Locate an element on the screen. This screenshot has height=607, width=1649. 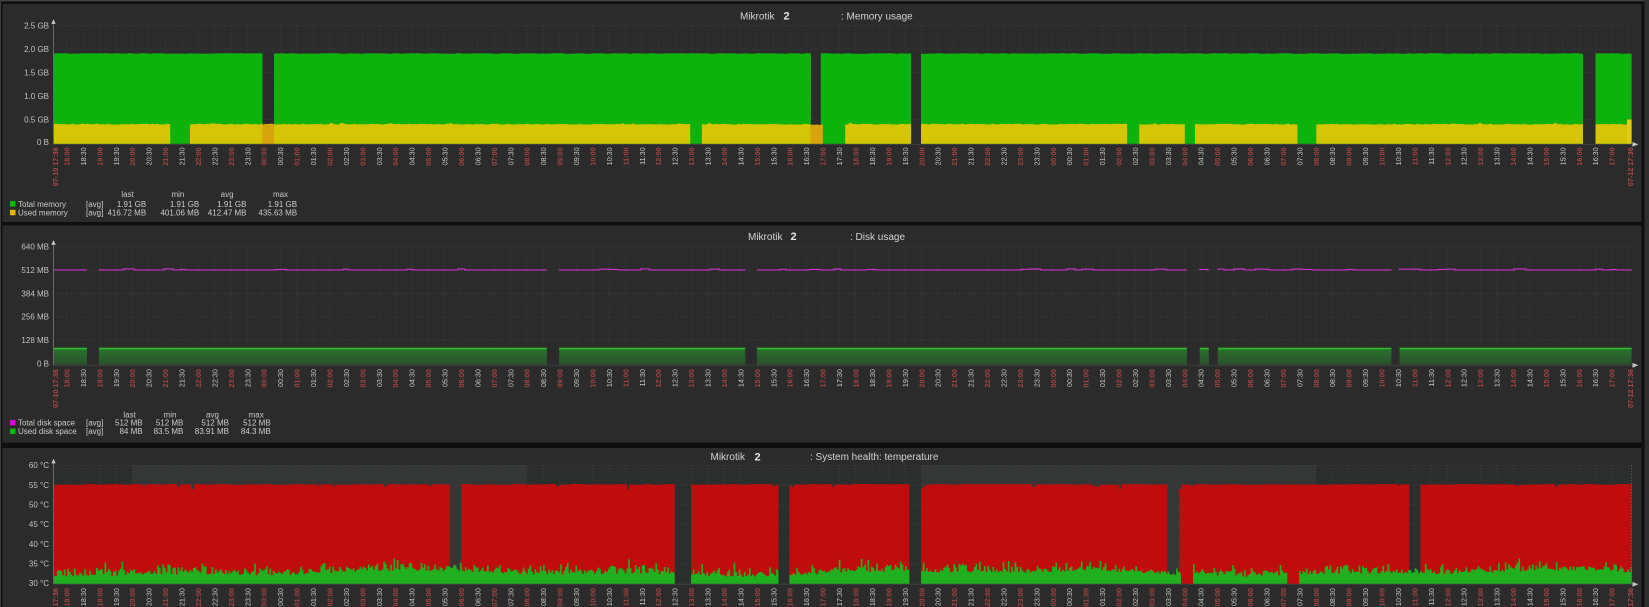
svg-text: 02:00 is located at coordinates (330, 378).